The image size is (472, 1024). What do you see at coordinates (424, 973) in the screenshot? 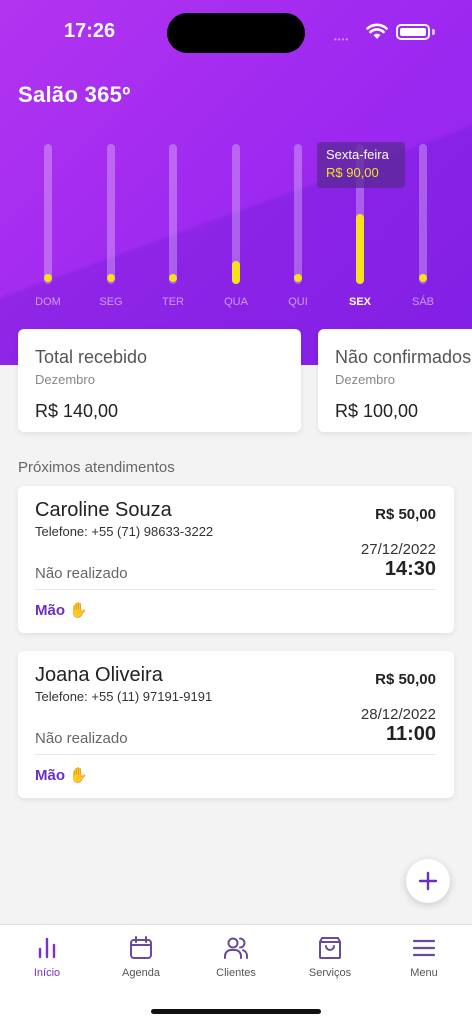
I see `tab-label: Menu` at bounding box center [424, 973].